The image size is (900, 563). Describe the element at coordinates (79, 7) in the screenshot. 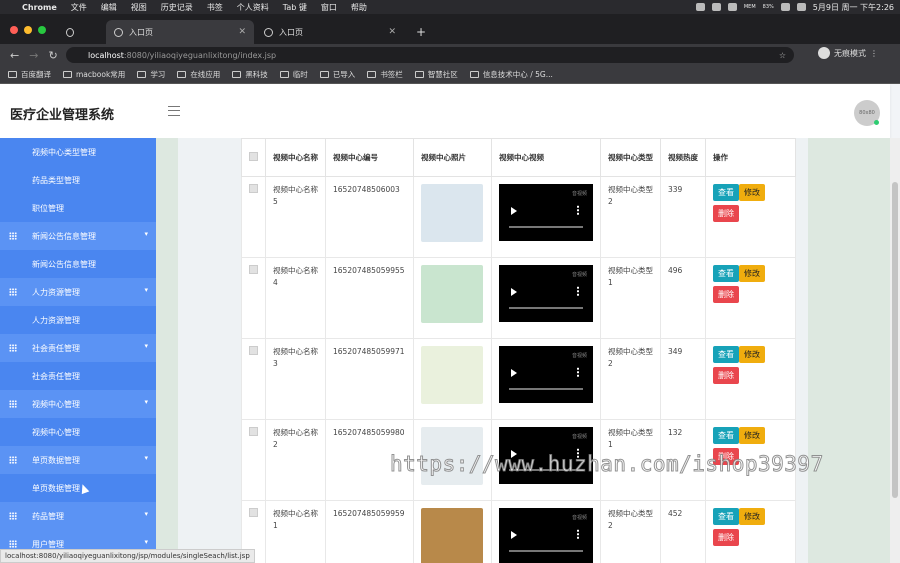

I see `menu-file: 文件` at that location.